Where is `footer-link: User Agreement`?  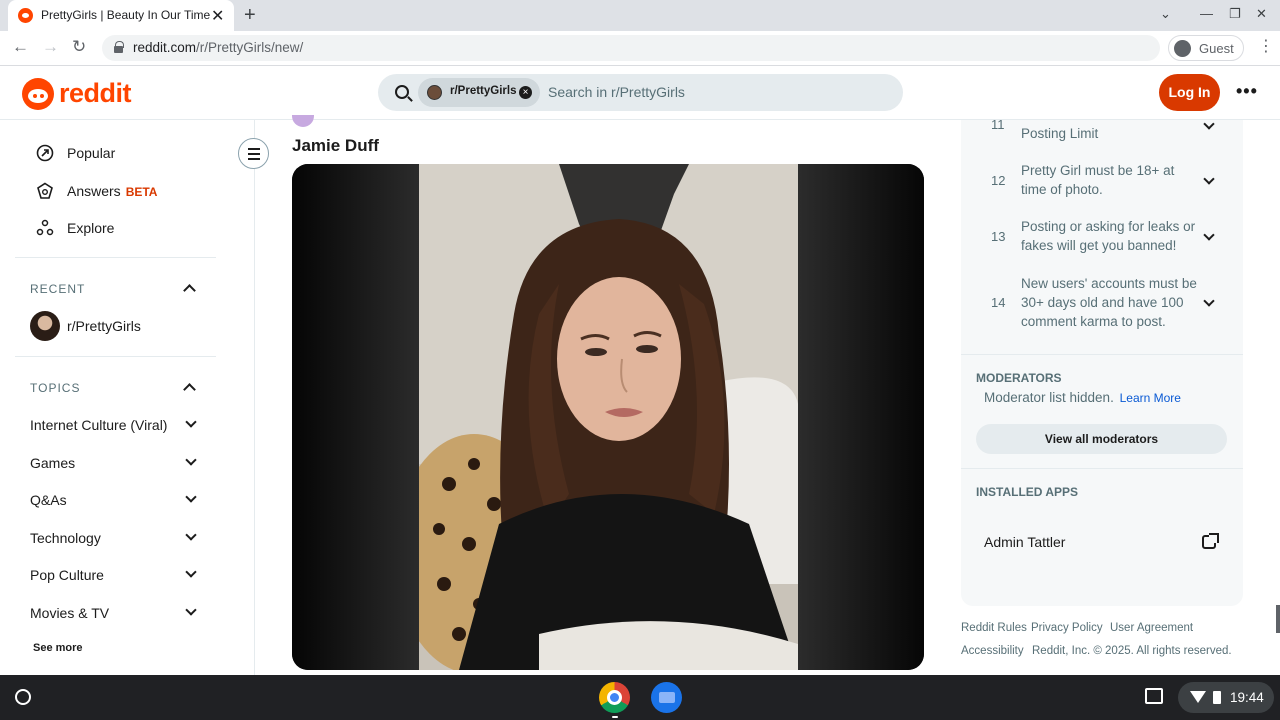
footer-link: User Agreement is located at coordinates (1151, 628).